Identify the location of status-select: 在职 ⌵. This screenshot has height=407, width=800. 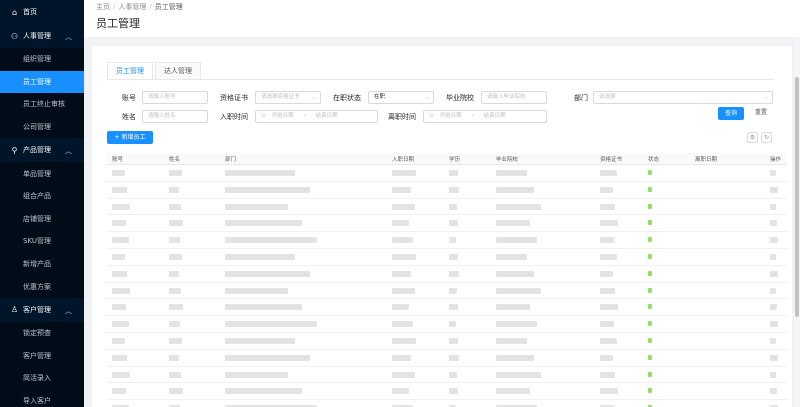
(401, 97).